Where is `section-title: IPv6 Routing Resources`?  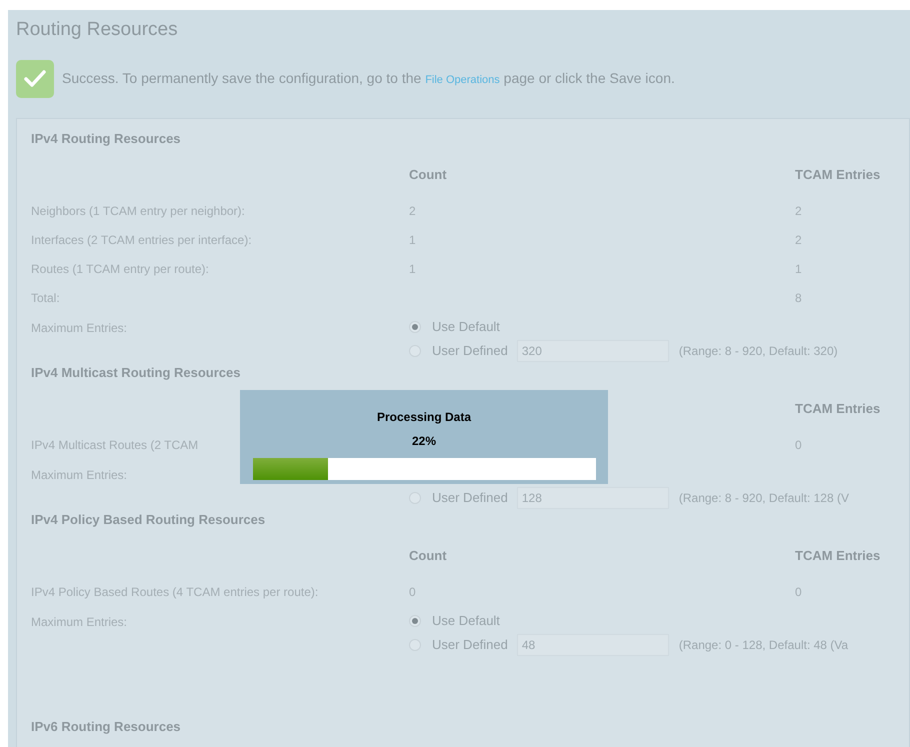 section-title: IPv6 Routing Resources is located at coordinates (106, 727).